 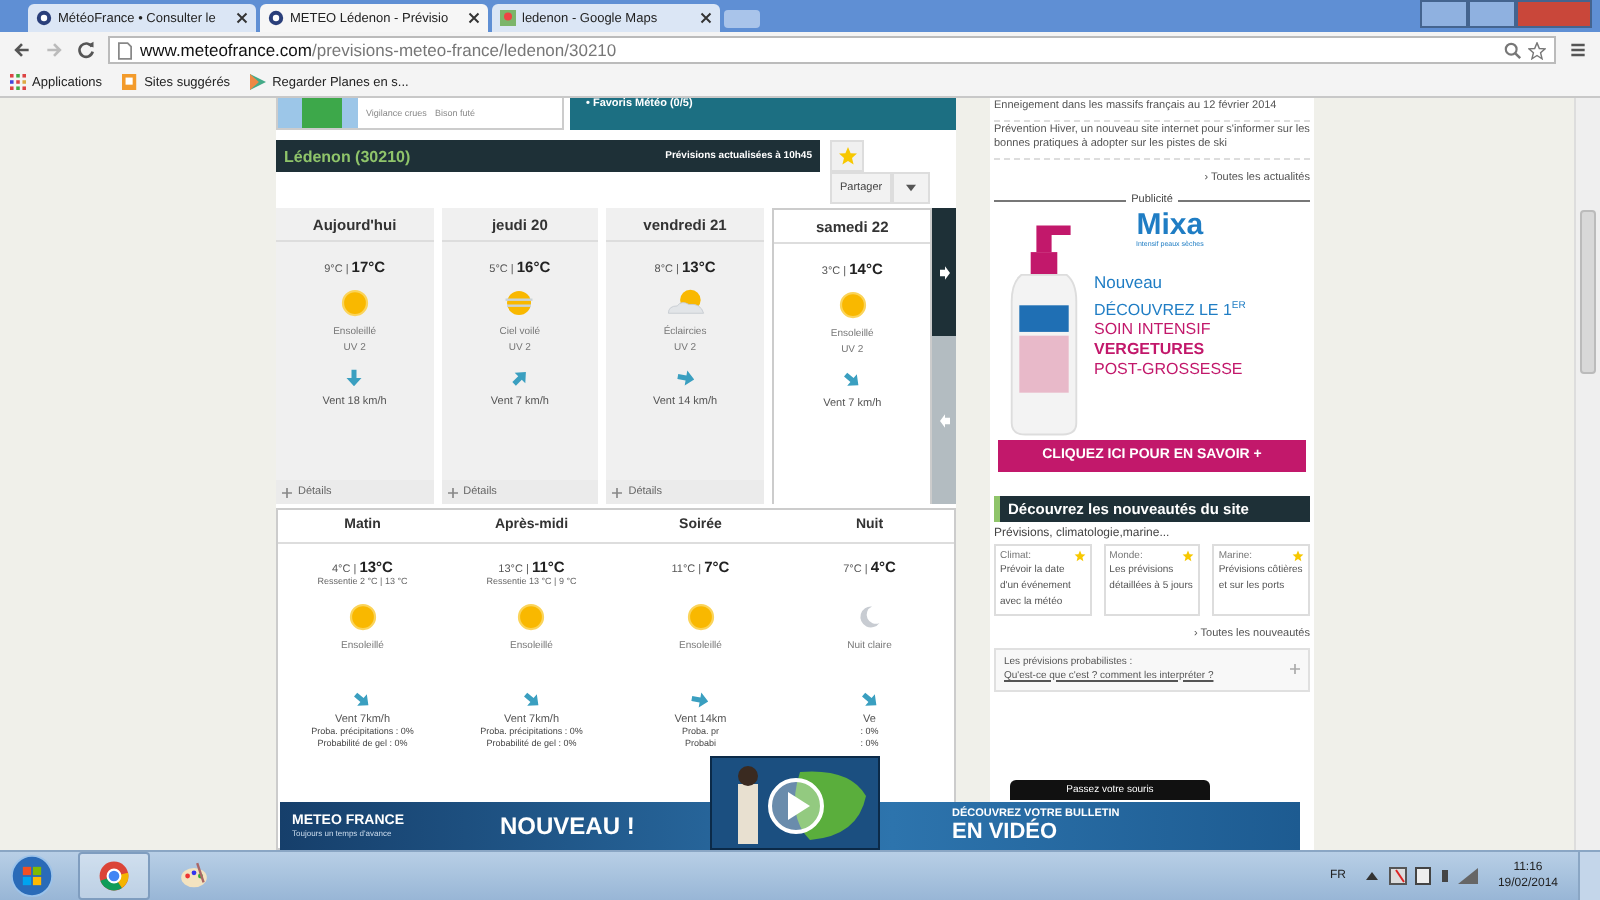 I want to click on grid-icon, so click(x=18, y=82).